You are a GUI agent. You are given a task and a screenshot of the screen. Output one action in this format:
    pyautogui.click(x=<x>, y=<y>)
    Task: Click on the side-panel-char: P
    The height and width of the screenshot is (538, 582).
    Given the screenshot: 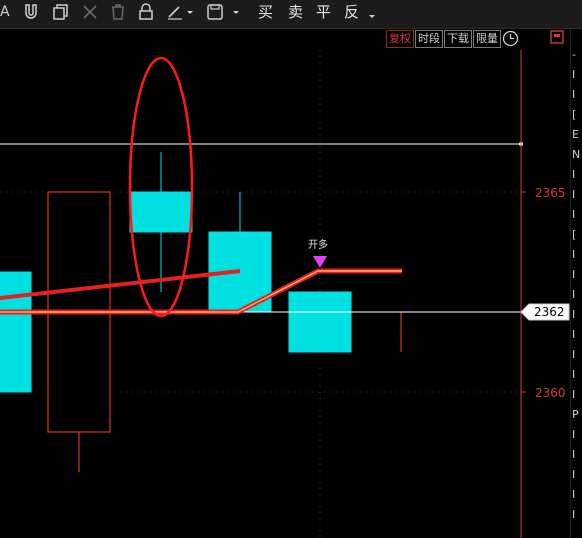 What is the action you would take?
    pyautogui.click(x=575, y=414)
    